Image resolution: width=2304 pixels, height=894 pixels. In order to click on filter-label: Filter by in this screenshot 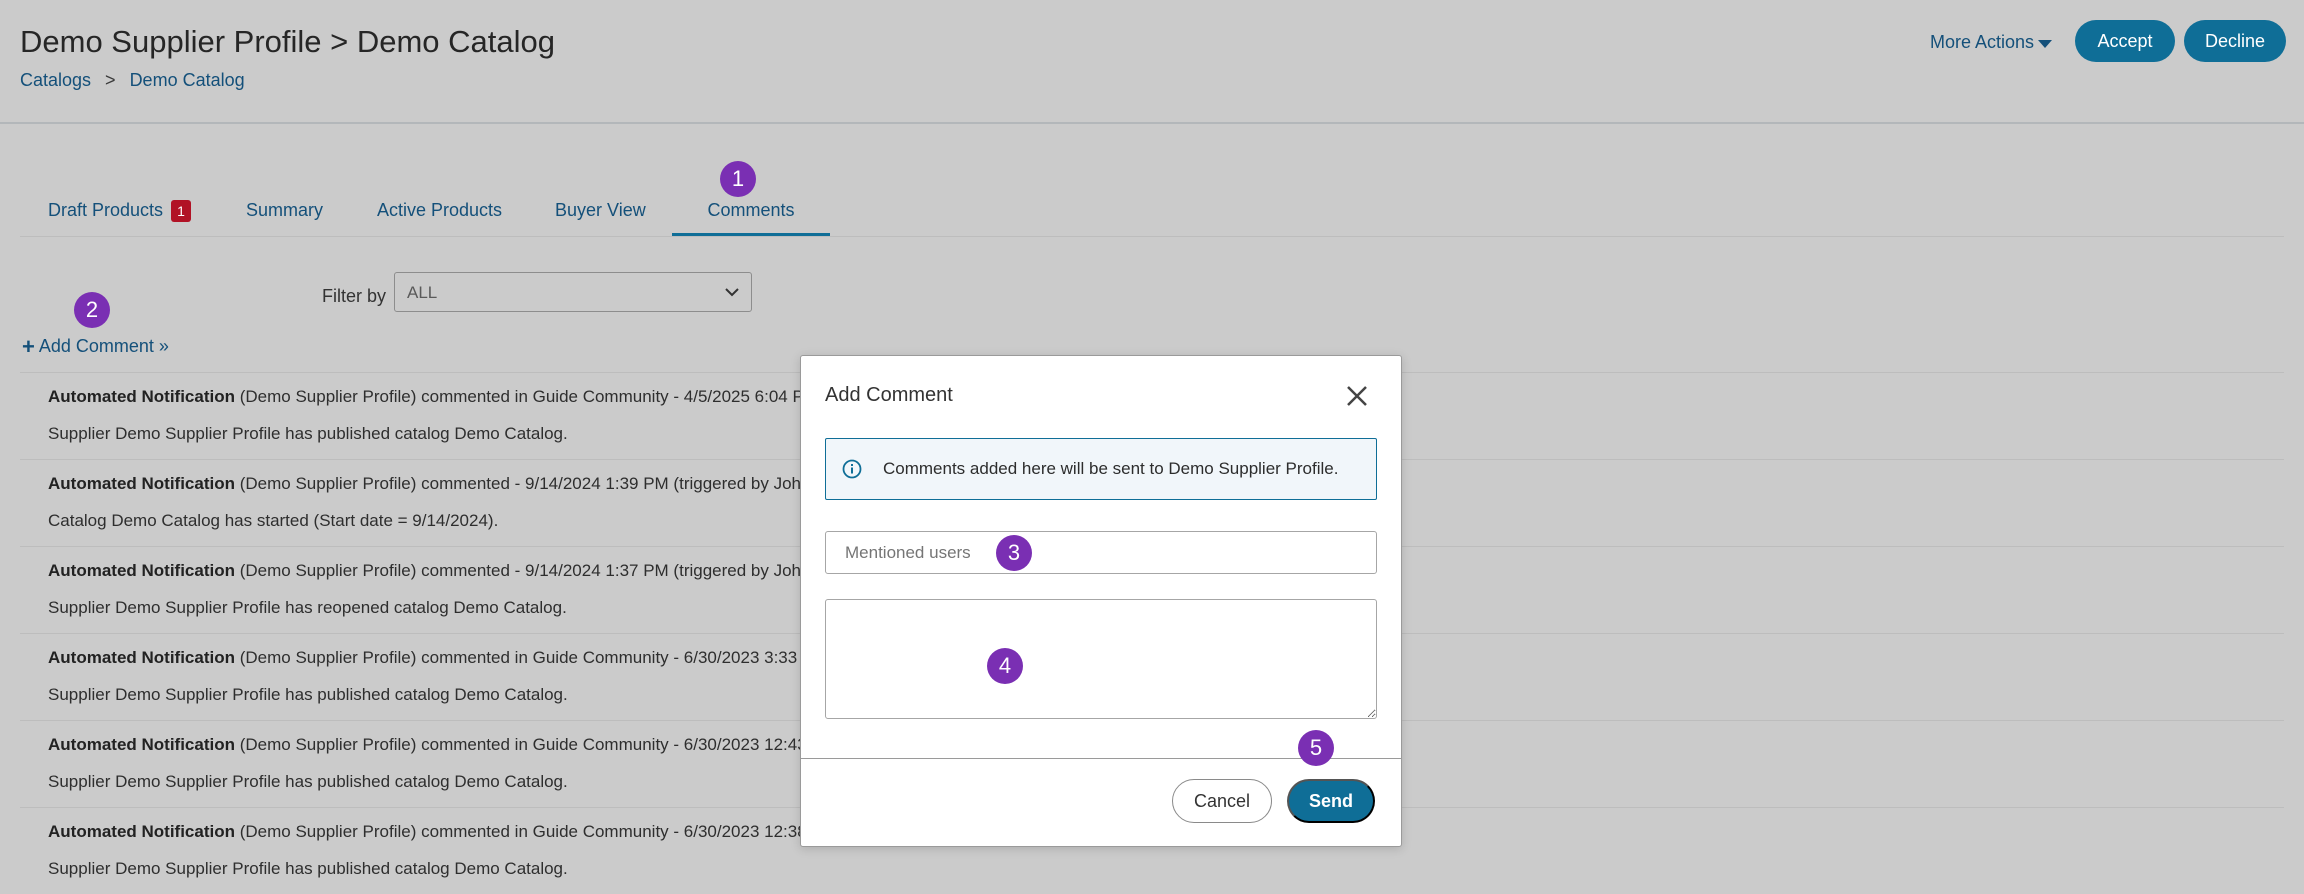, I will do `click(354, 296)`.